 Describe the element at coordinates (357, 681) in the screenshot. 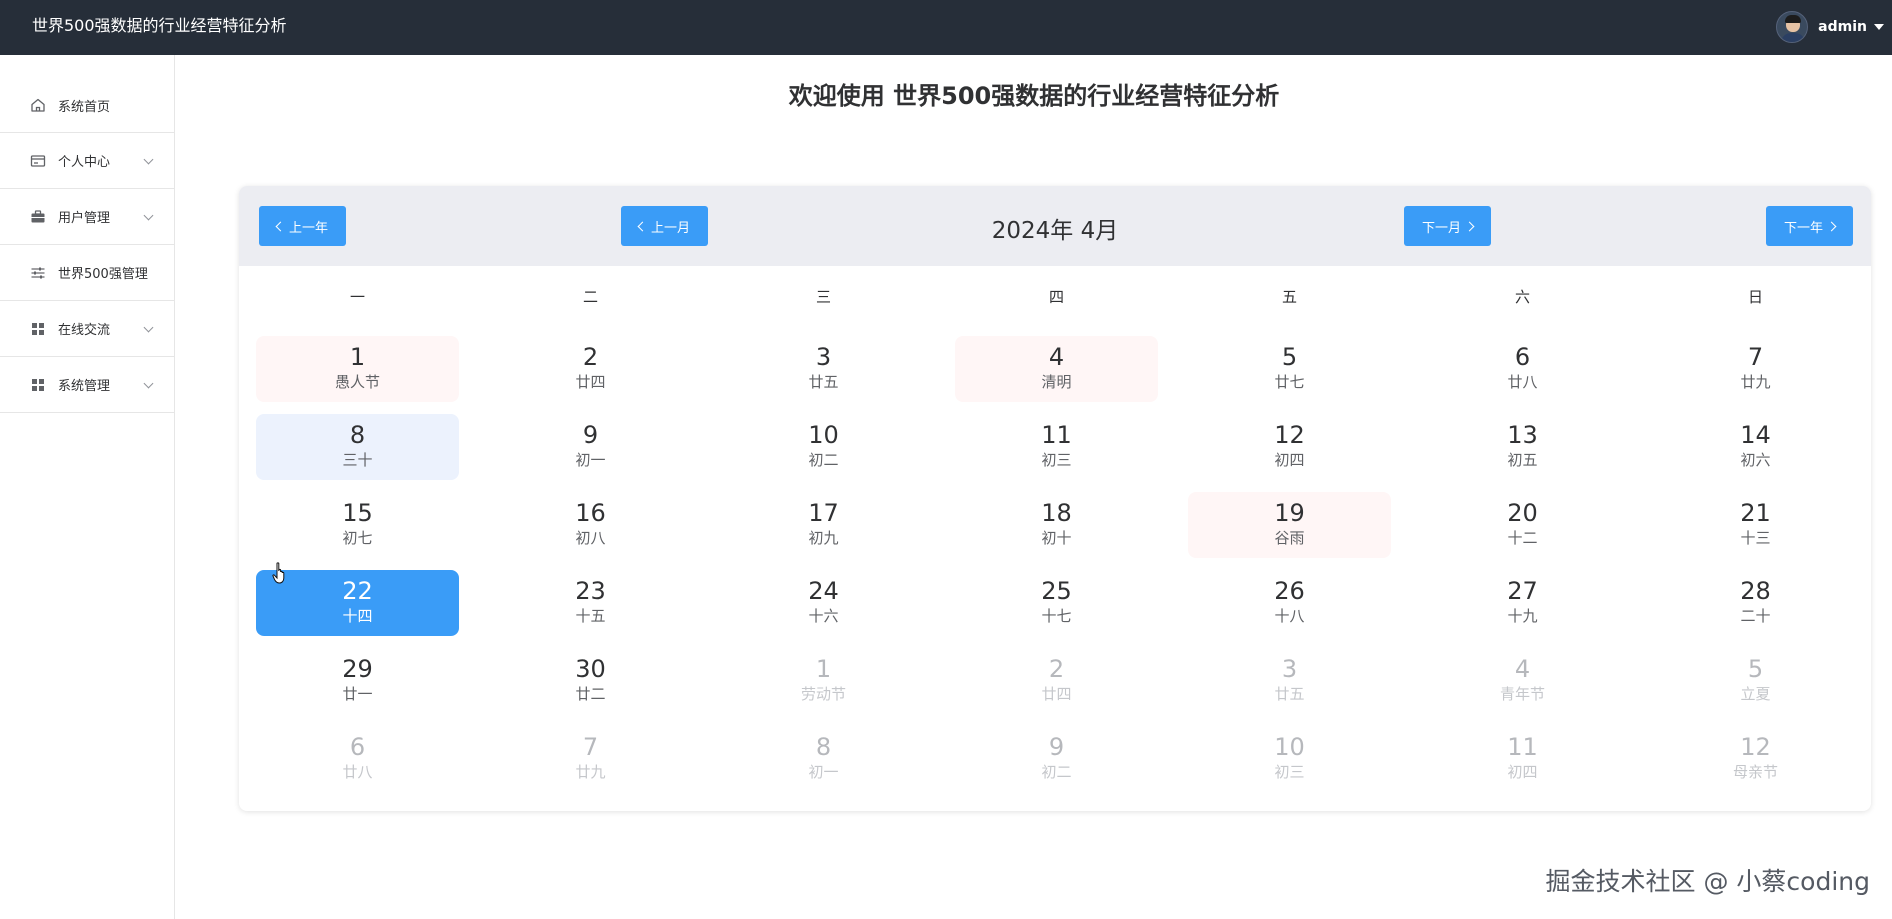

I see `calendar-day: 29 廿一` at that location.